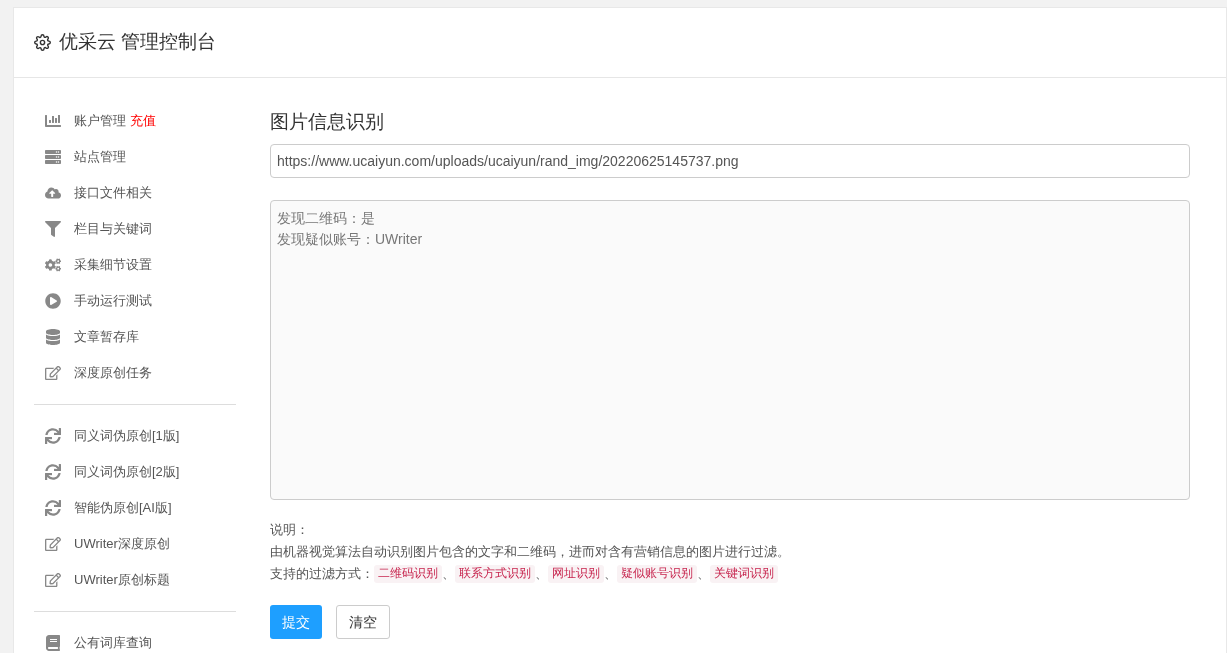  Describe the element at coordinates (53, 157) in the screenshot. I see `server-icon` at that location.